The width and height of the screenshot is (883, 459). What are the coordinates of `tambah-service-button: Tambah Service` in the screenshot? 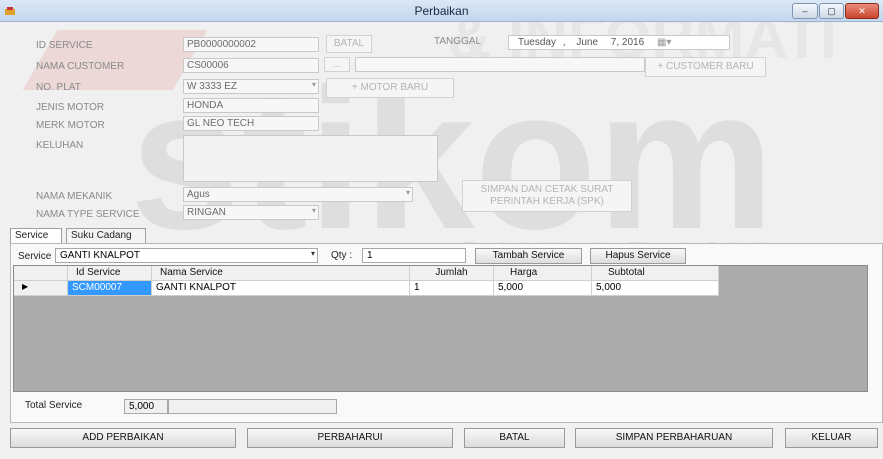 It's located at (528, 256).